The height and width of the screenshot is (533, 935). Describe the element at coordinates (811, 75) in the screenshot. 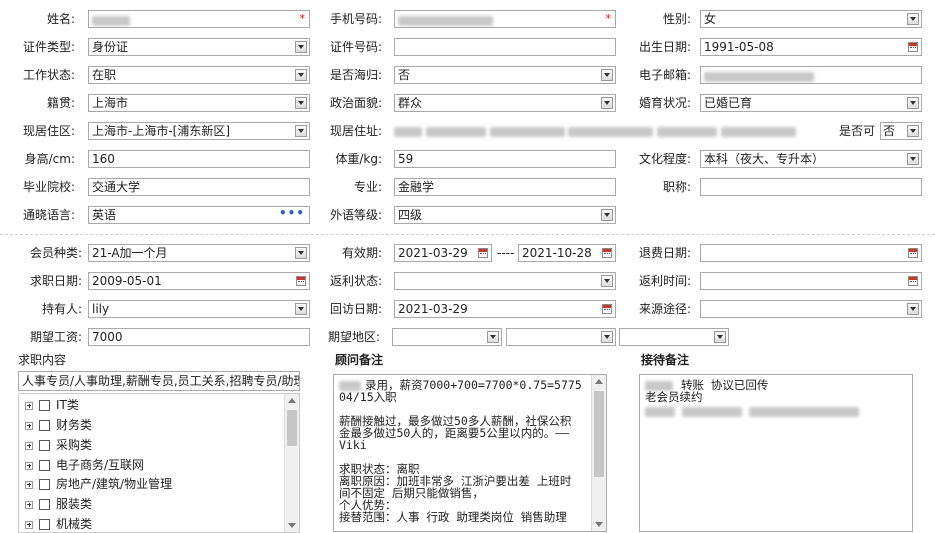

I see `email-field` at that location.